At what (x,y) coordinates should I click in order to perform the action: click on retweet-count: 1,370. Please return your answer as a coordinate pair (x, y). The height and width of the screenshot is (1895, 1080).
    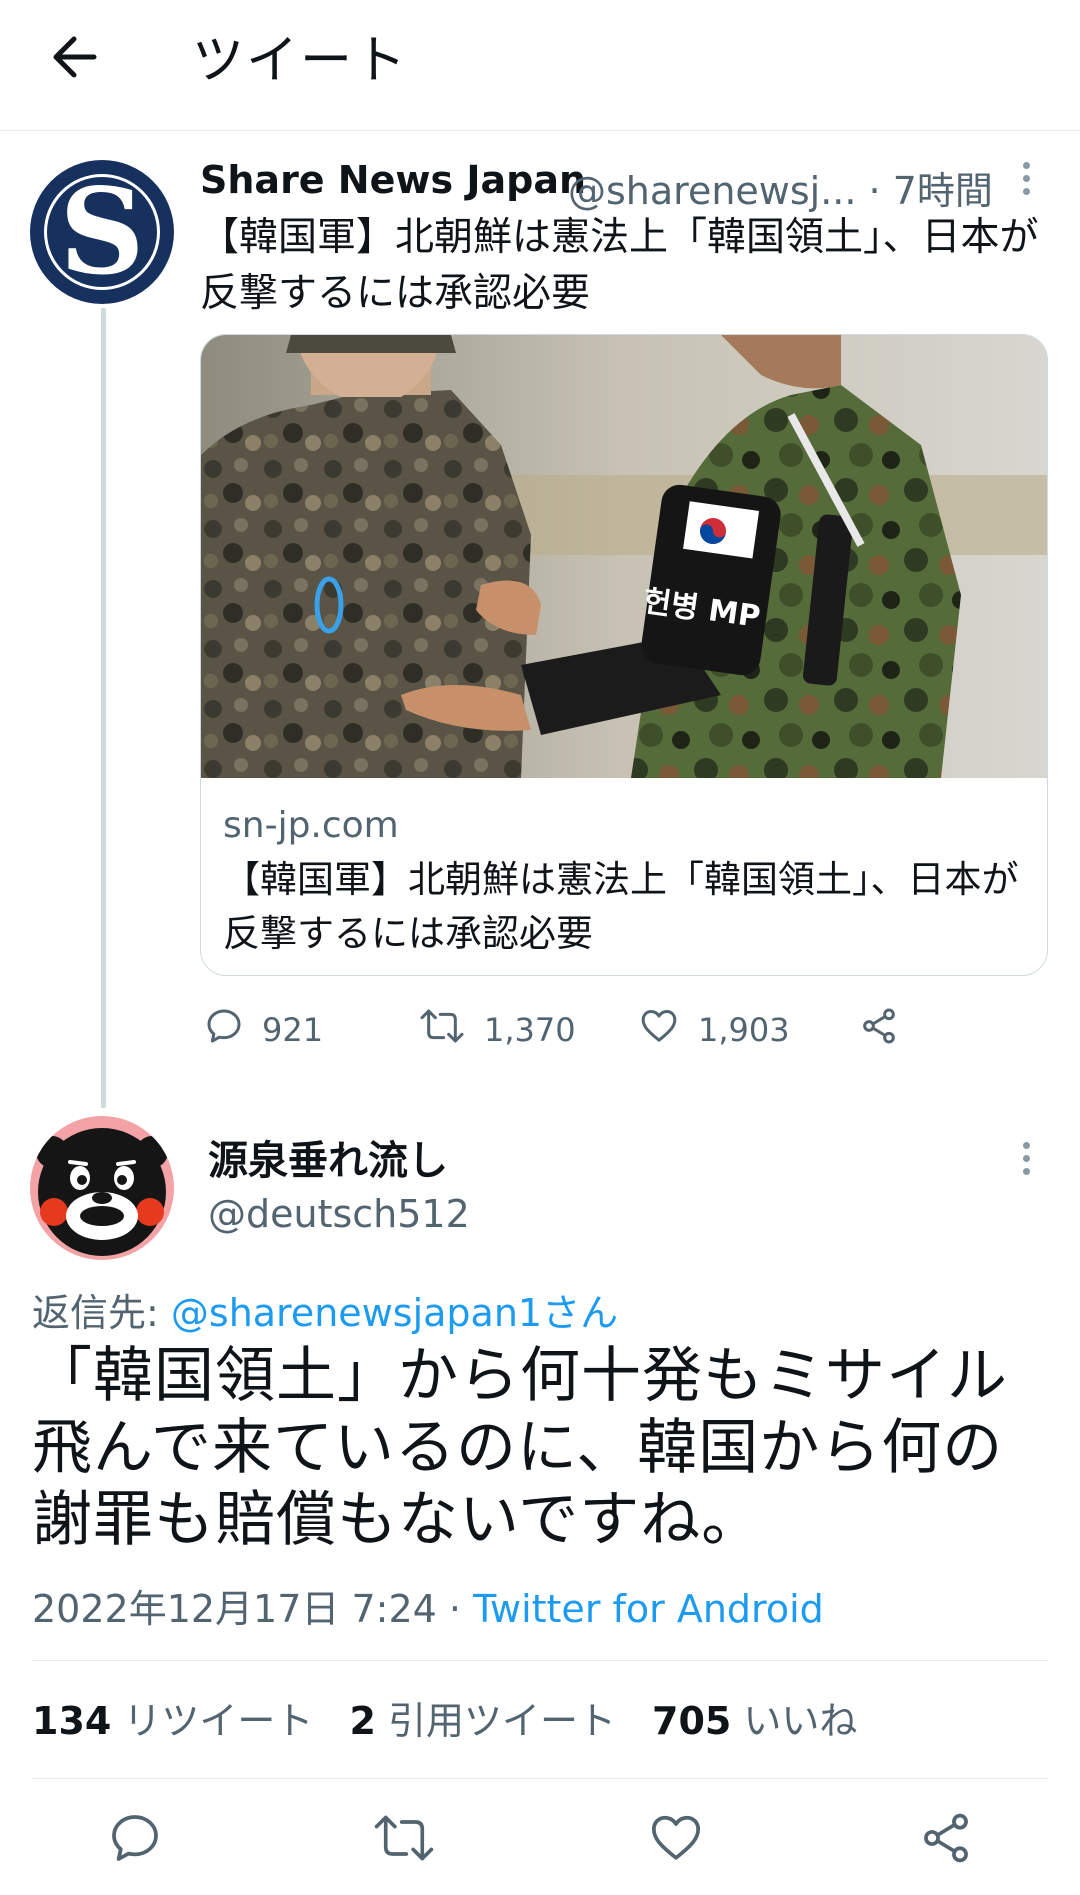
    Looking at the image, I should click on (530, 1030).